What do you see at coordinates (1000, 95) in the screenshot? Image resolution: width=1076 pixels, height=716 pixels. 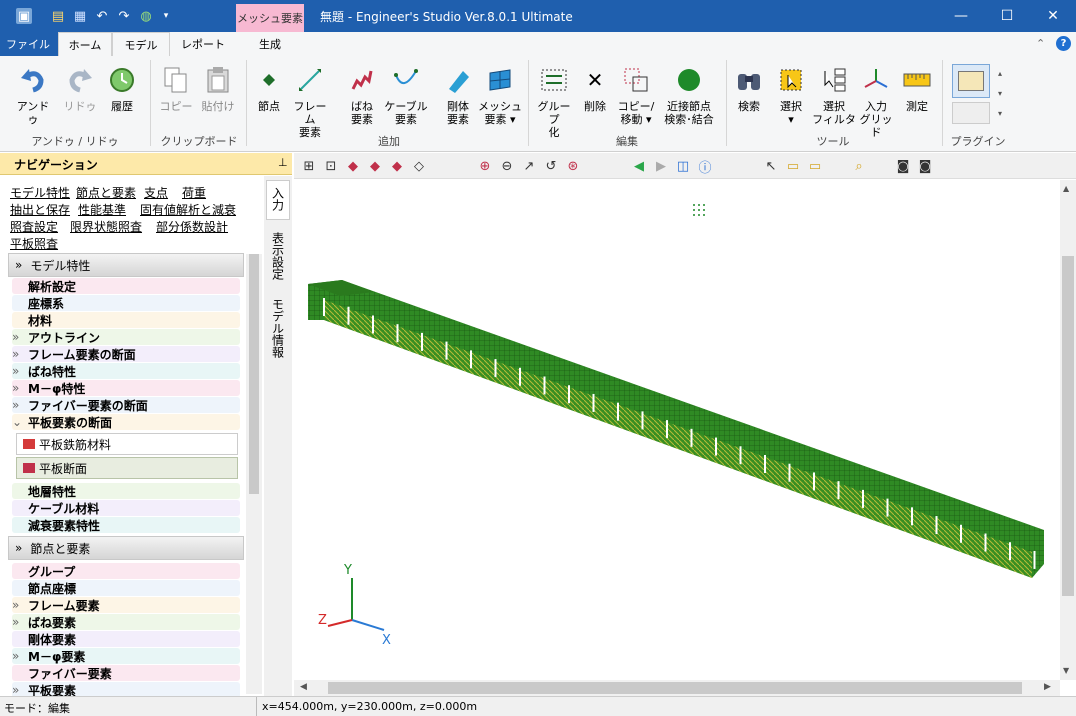 I see `gallery-scroll: ▴ ▾ ▾` at bounding box center [1000, 95].